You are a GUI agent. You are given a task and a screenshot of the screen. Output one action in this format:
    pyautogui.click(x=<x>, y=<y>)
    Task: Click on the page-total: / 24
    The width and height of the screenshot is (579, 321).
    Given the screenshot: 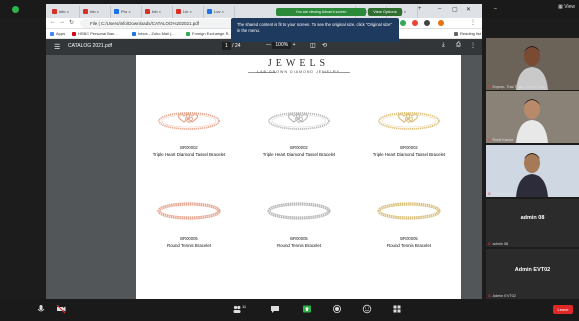 What is the action you would take?
    pyautogui.click(x=236, y=46)
    